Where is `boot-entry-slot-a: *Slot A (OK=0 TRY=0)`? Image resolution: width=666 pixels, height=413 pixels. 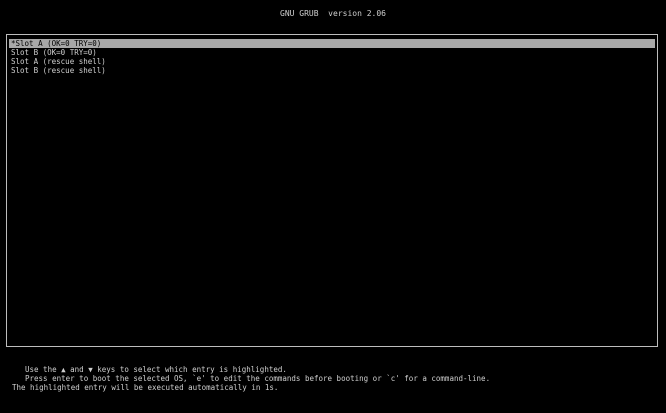
boot-entry-slot-a: *Slot A (OK=0 TRY=0) is located at coordinates (332, 43).